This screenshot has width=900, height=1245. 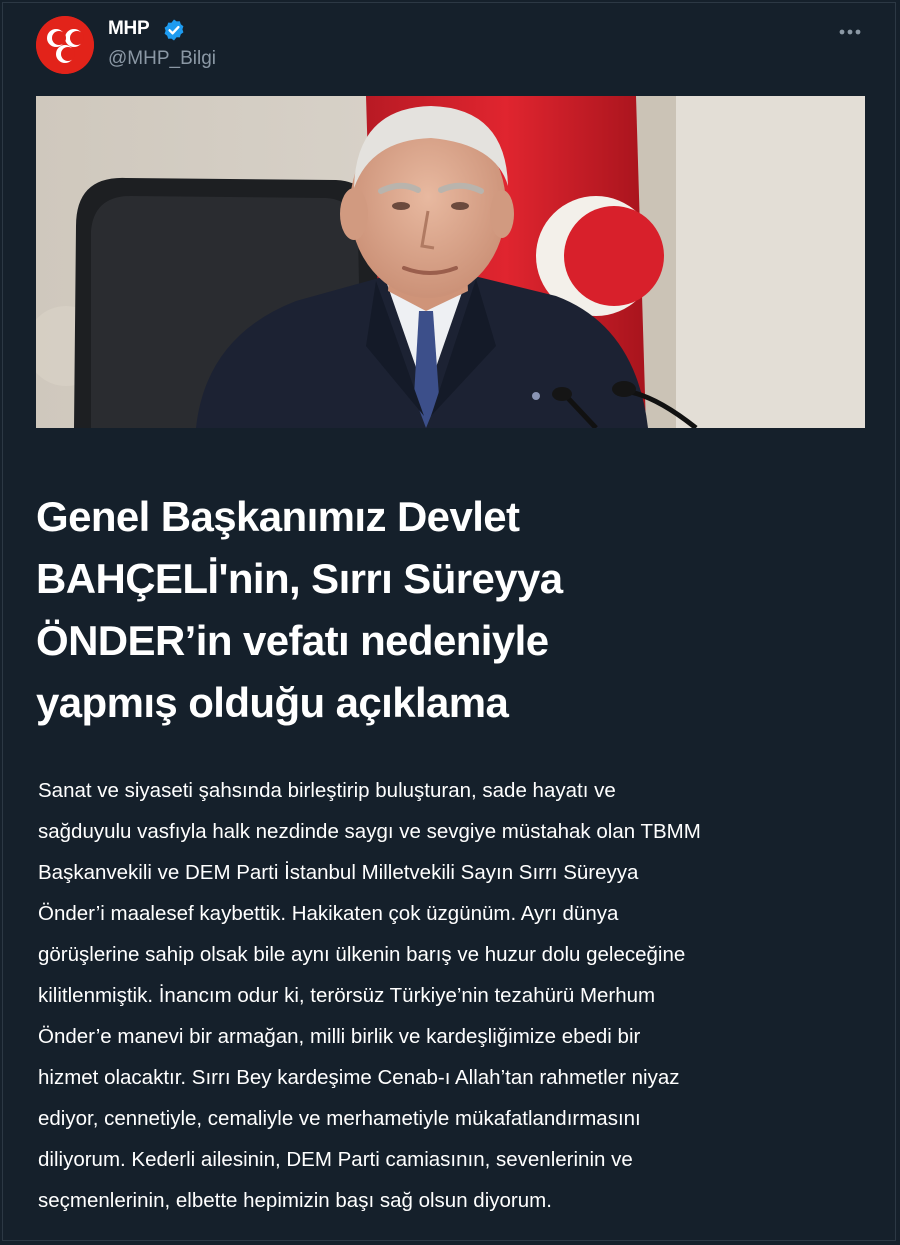 What do you see at coordinates (850, 32) in the screenshot?
I see `more-horizontal-icon` at bounding box center [850, 32].